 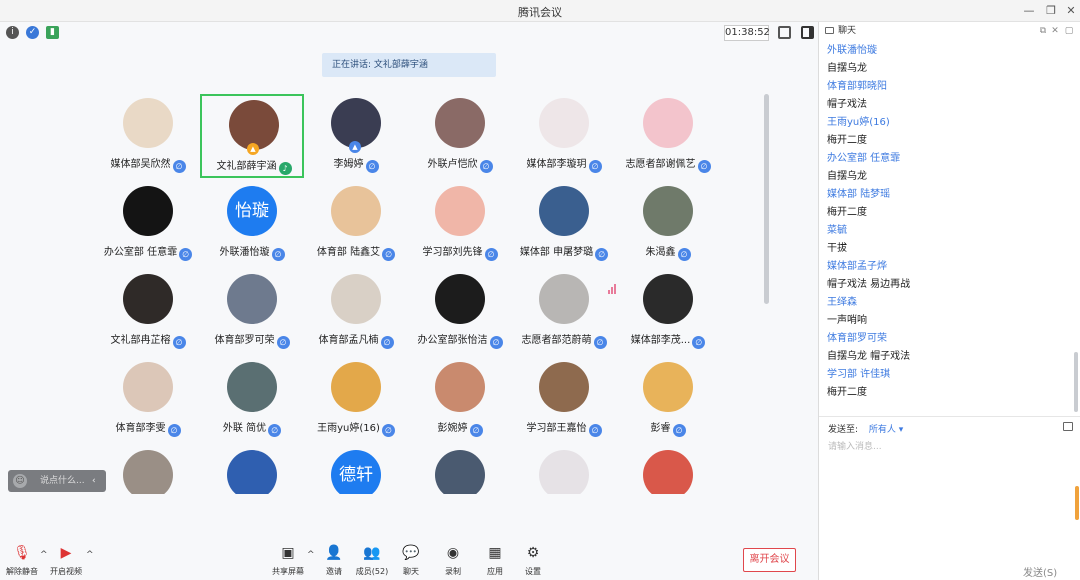 I want to click on participant-tile: 办公室部 任意霏 ∅, so click(x=148, y=224).